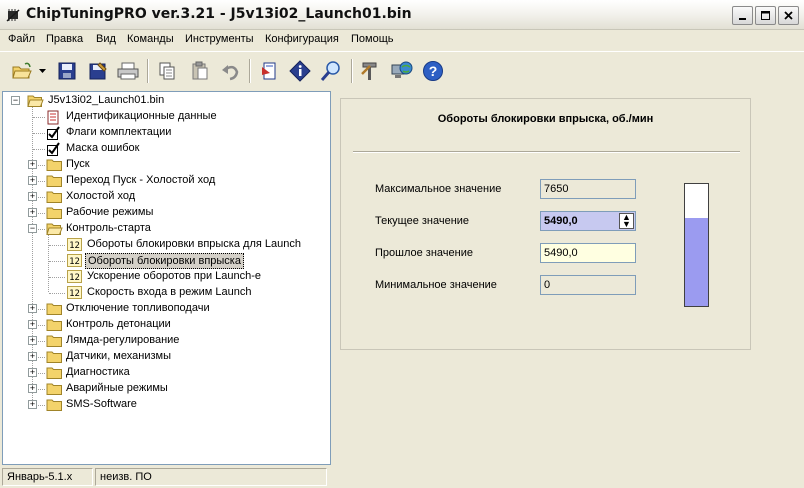 The image size is (804, 488). What do you see at coordinates (166, 117) in the screenshot?
I see `tree-item: Идентификационные данные` at bounding box center [166, 117].